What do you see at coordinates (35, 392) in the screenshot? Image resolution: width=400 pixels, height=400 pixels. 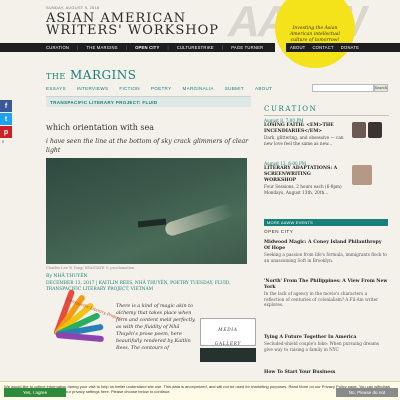 I see `cookie-accept-button: Yes, I agree` at bounding box center [35, 392].